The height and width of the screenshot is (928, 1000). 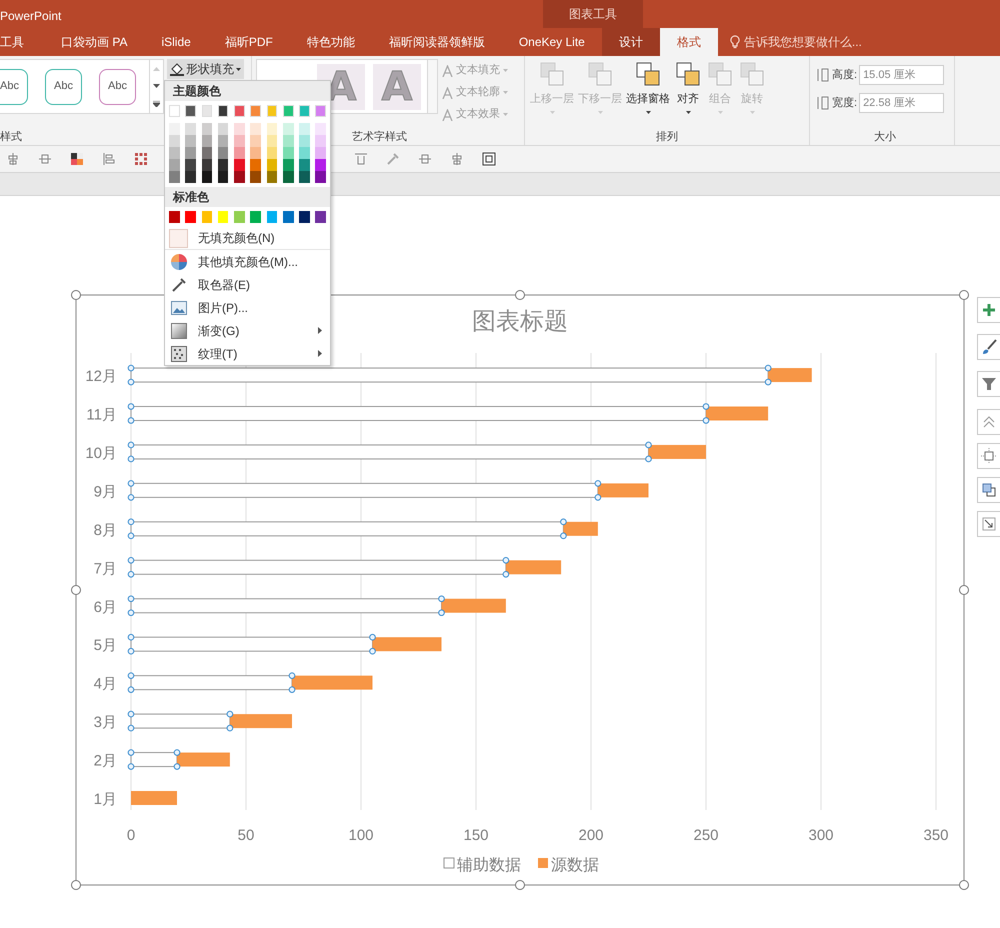 I want to click on grid-icon, so click(x=141, y=159).